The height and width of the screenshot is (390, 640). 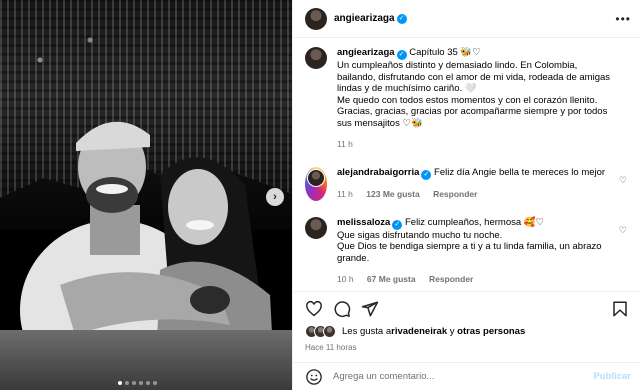 What do you see at coordinates (420, 235) in the screenshot?
I see `comment-text: Que sigas disfrutando mucho tu noche.` at bounding box center [420, 235].